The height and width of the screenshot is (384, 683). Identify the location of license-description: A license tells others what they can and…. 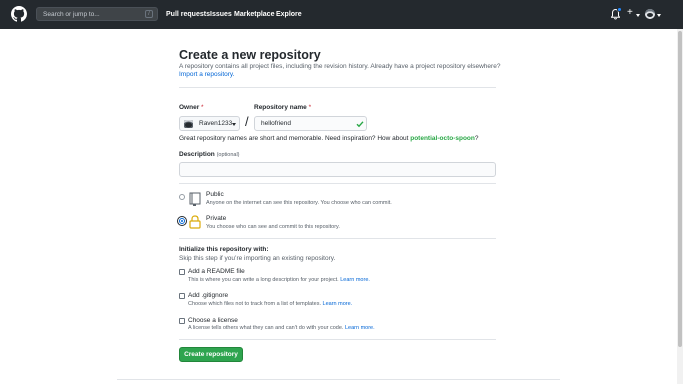
(281, 328).